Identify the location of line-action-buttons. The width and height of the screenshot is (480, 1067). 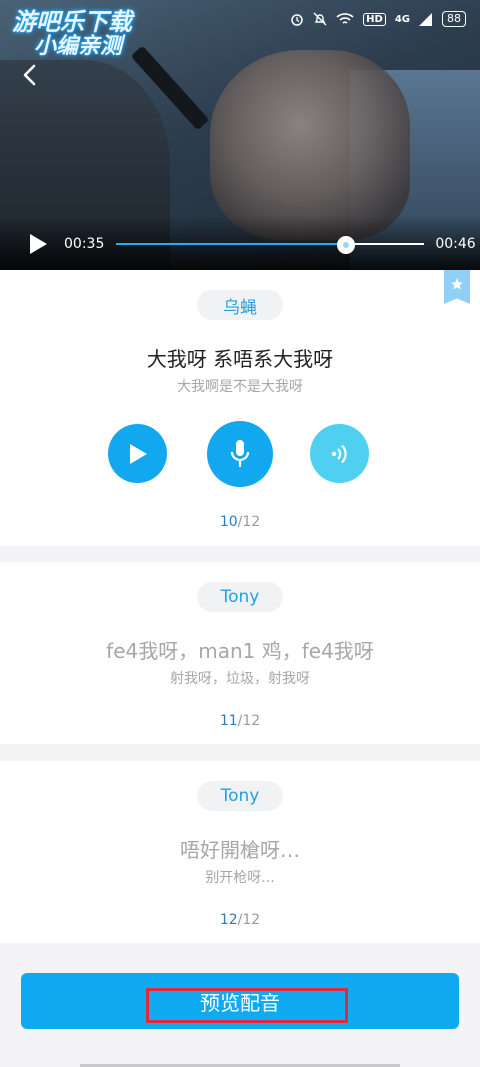
(240, 454).